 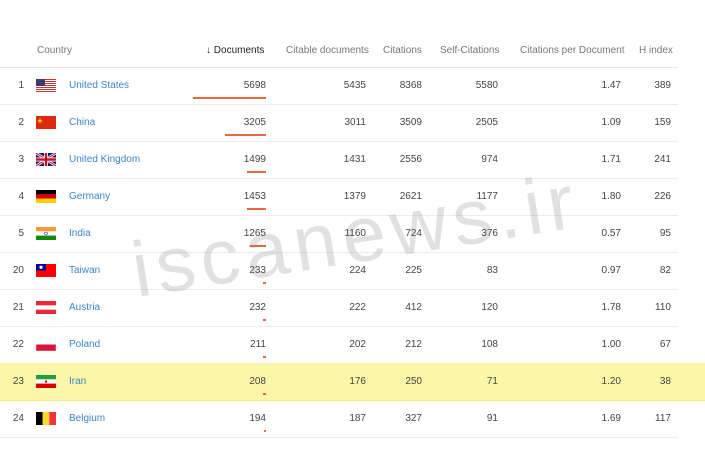 I want to click on cell-citations-per-document: 1.20, so click(x=611, y=381).